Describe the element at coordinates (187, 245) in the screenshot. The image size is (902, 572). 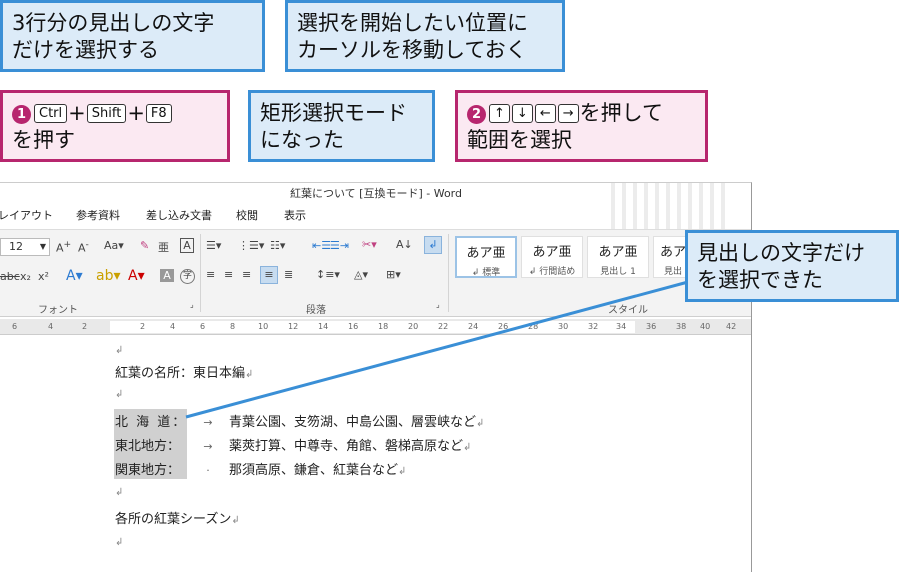
I see `char-border-icon: A` at that location.